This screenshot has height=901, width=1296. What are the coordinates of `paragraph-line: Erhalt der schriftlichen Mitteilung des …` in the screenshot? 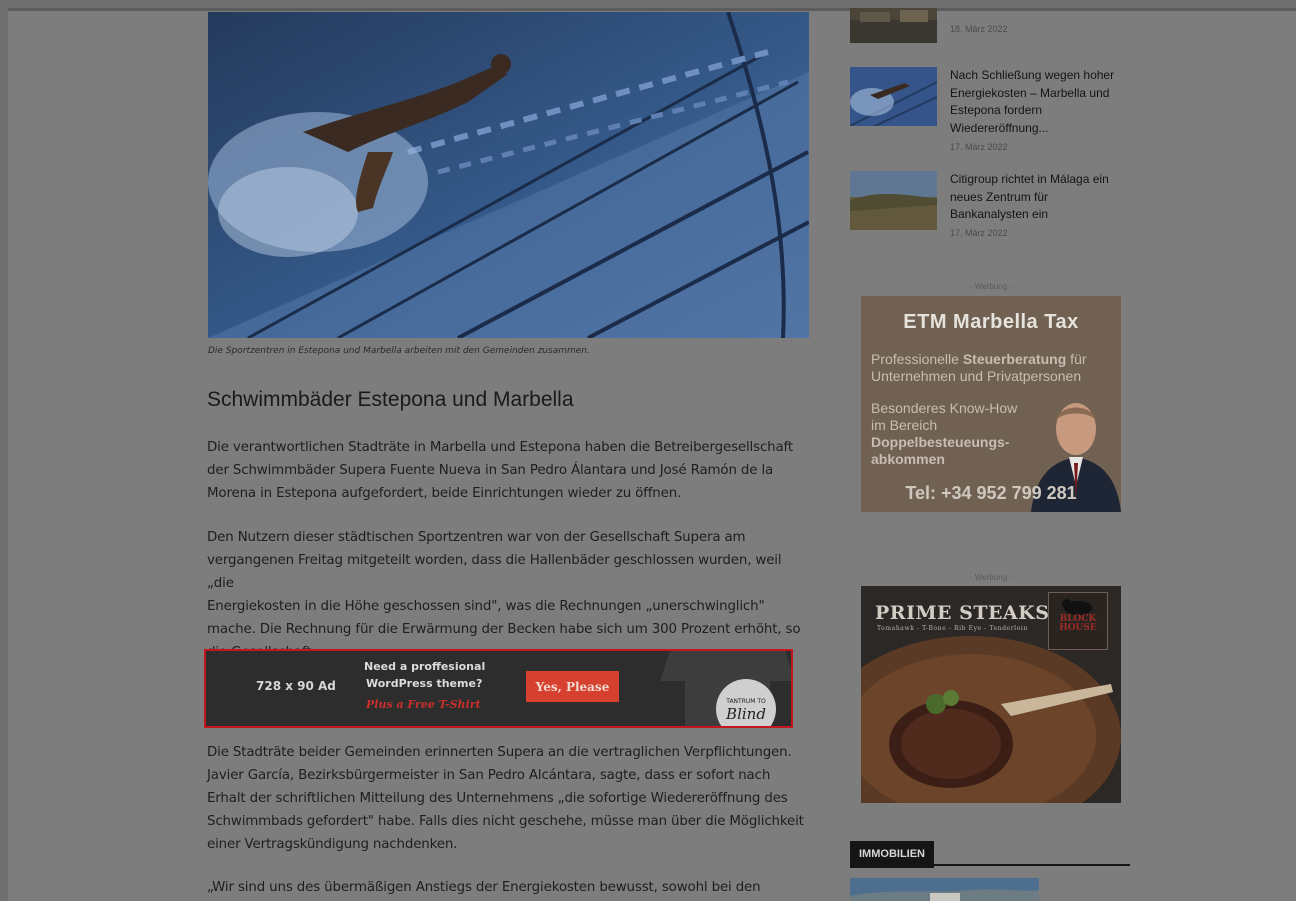 It's located at (497, 798).